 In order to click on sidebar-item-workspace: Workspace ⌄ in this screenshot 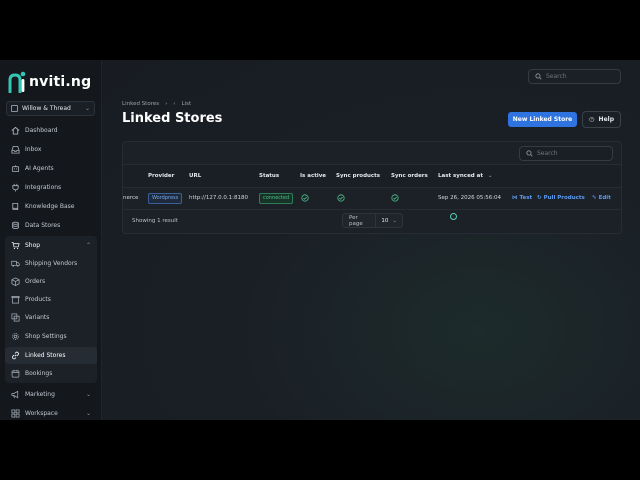, I will do `click(51, 412)`.